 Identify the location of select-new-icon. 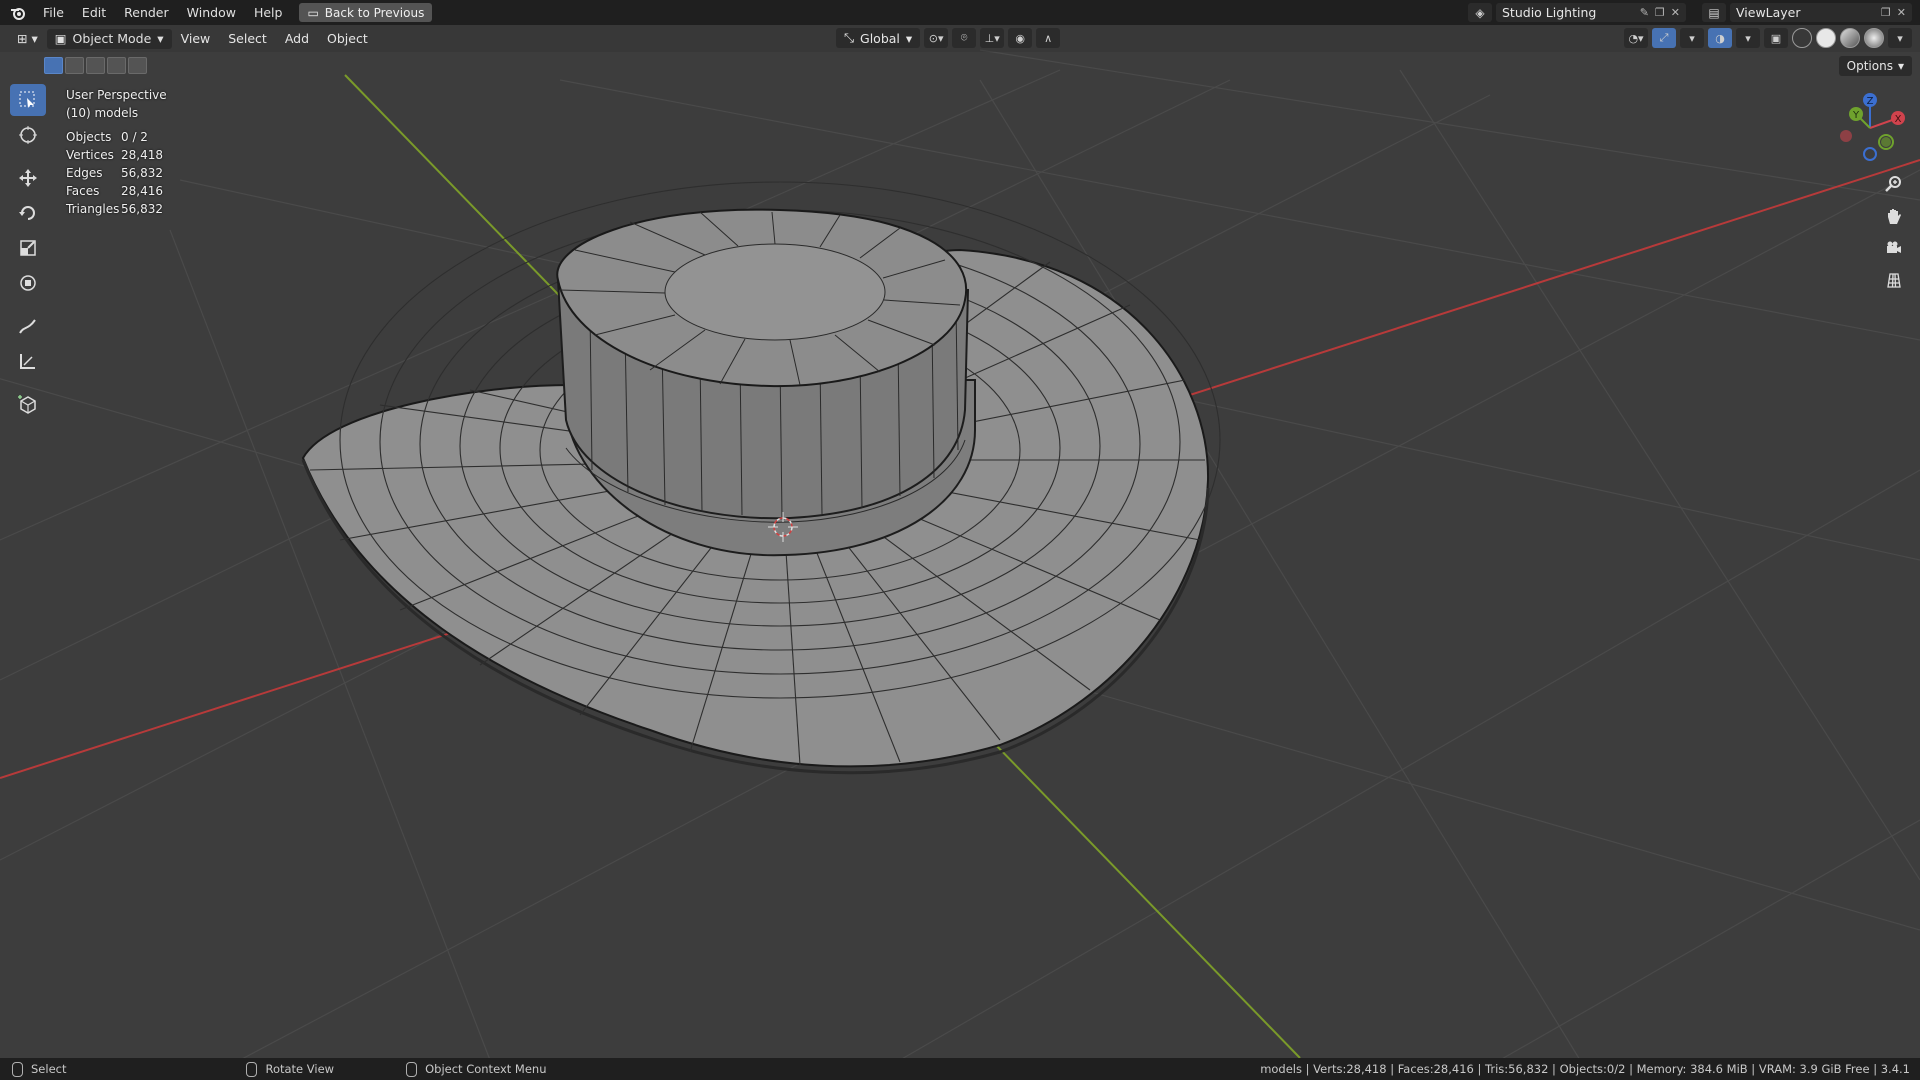
(53, 65).